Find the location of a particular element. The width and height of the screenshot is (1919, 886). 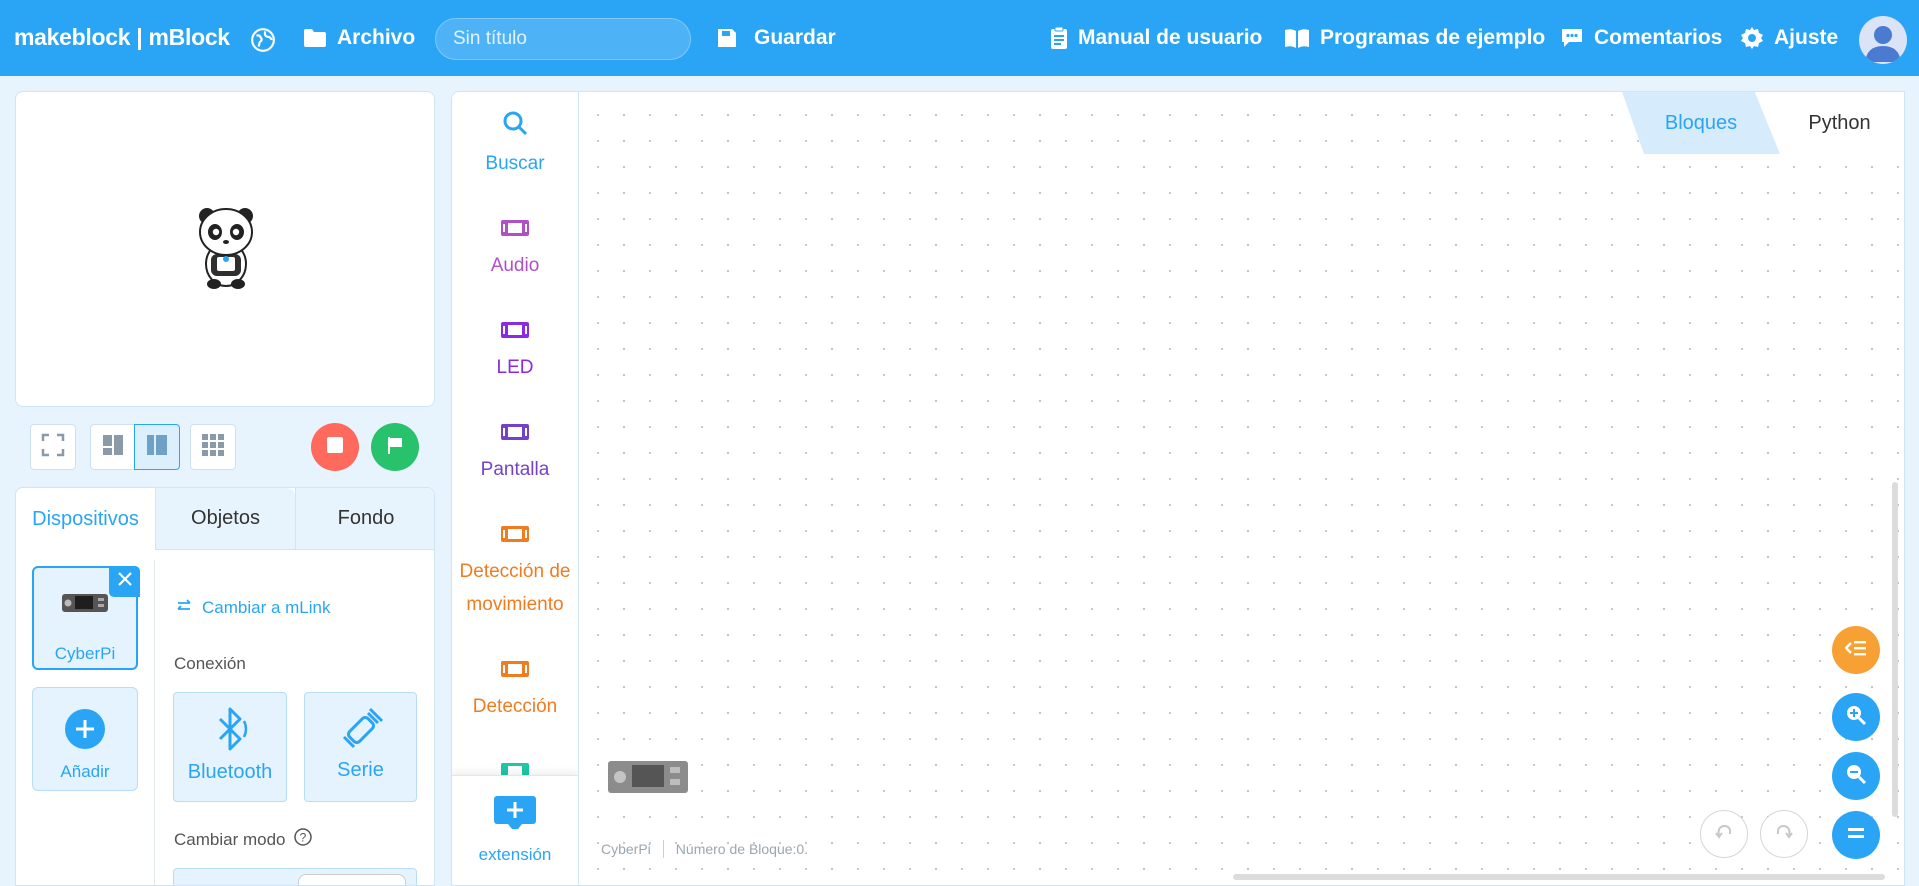

normal-stage-icon is located at coordinates (157, 447).